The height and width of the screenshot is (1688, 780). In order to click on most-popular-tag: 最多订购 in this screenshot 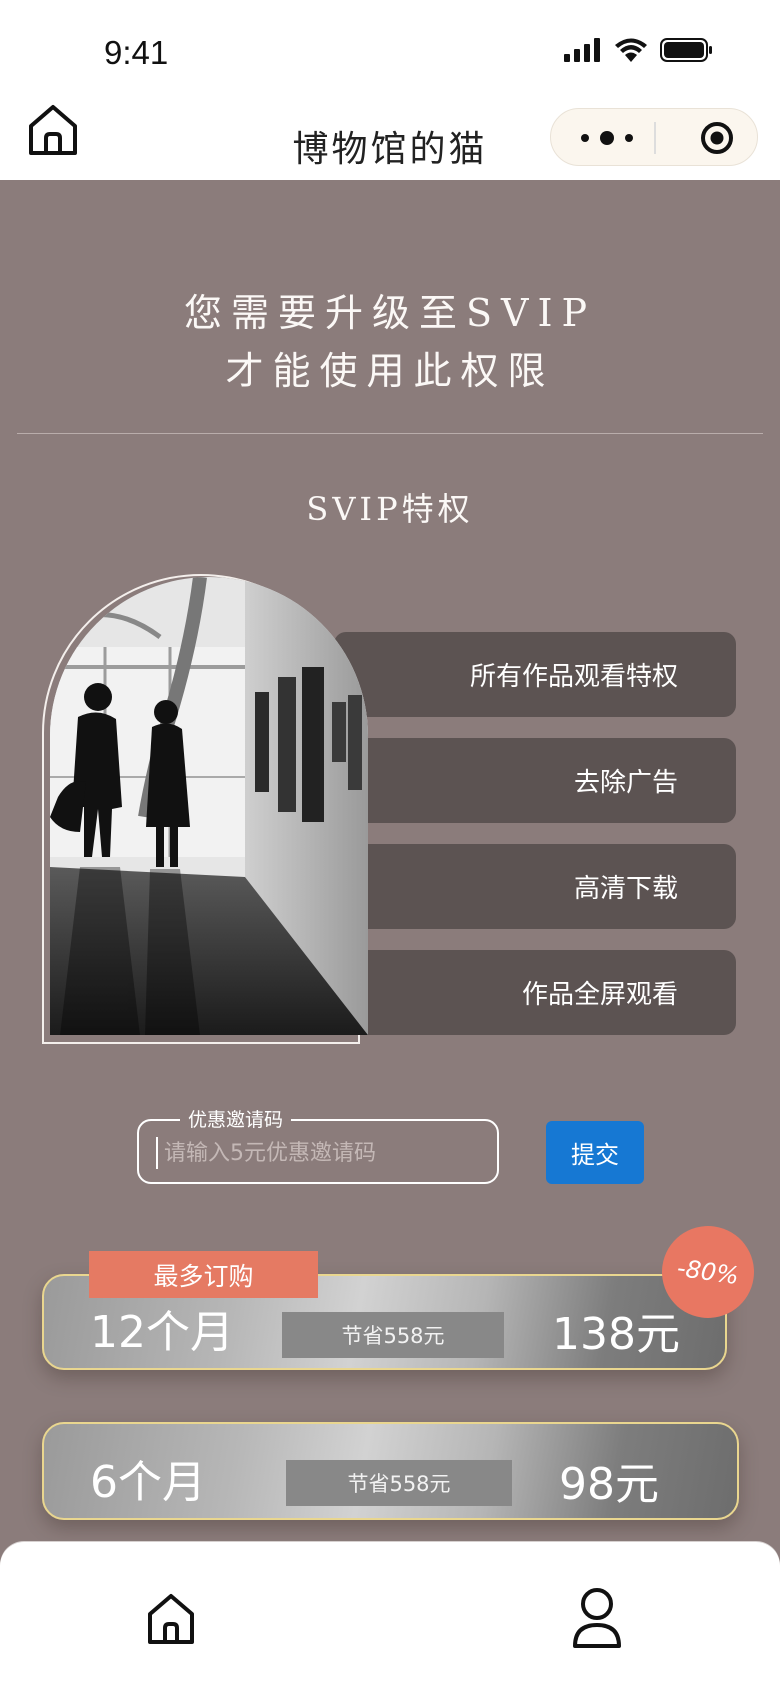, I will do `click(203, 1274)`.